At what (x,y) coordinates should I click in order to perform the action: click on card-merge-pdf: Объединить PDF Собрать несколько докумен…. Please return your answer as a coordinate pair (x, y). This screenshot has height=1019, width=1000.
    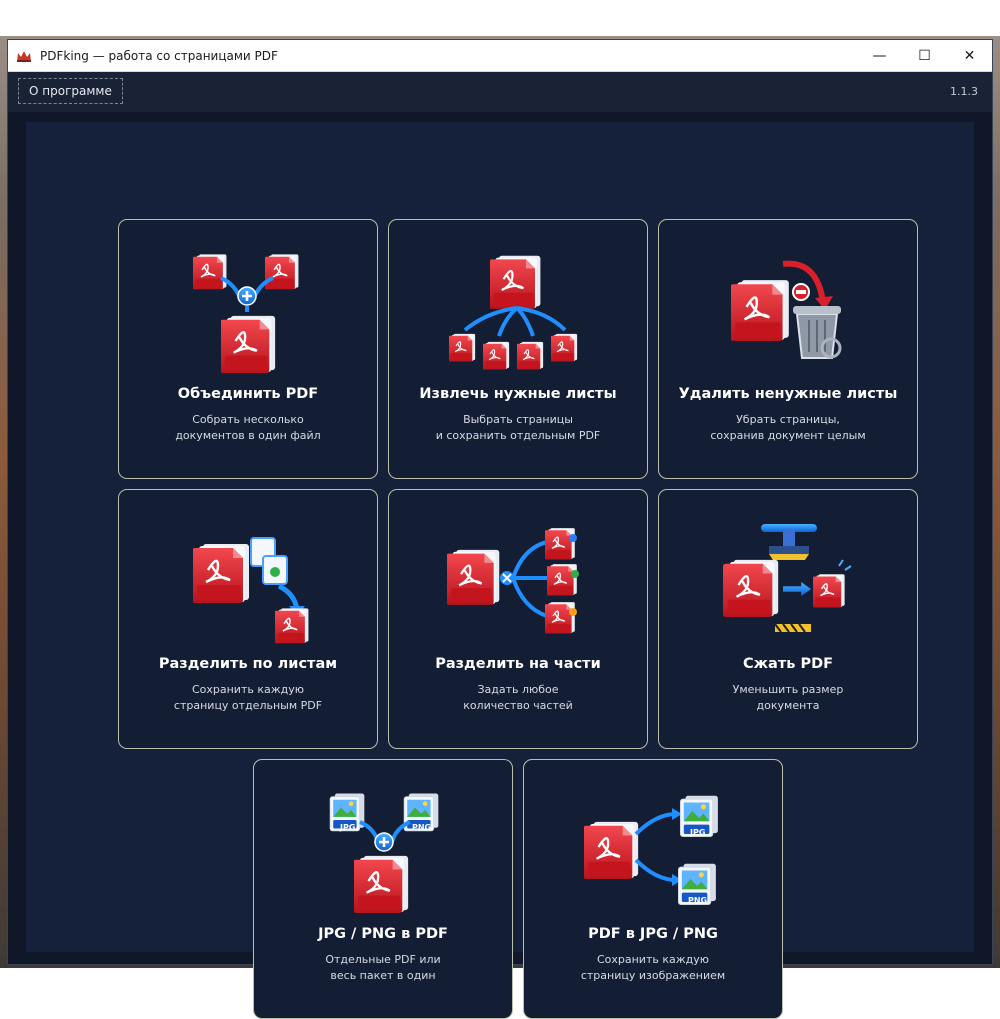
    Looking at the image, I should click on (248, 349).